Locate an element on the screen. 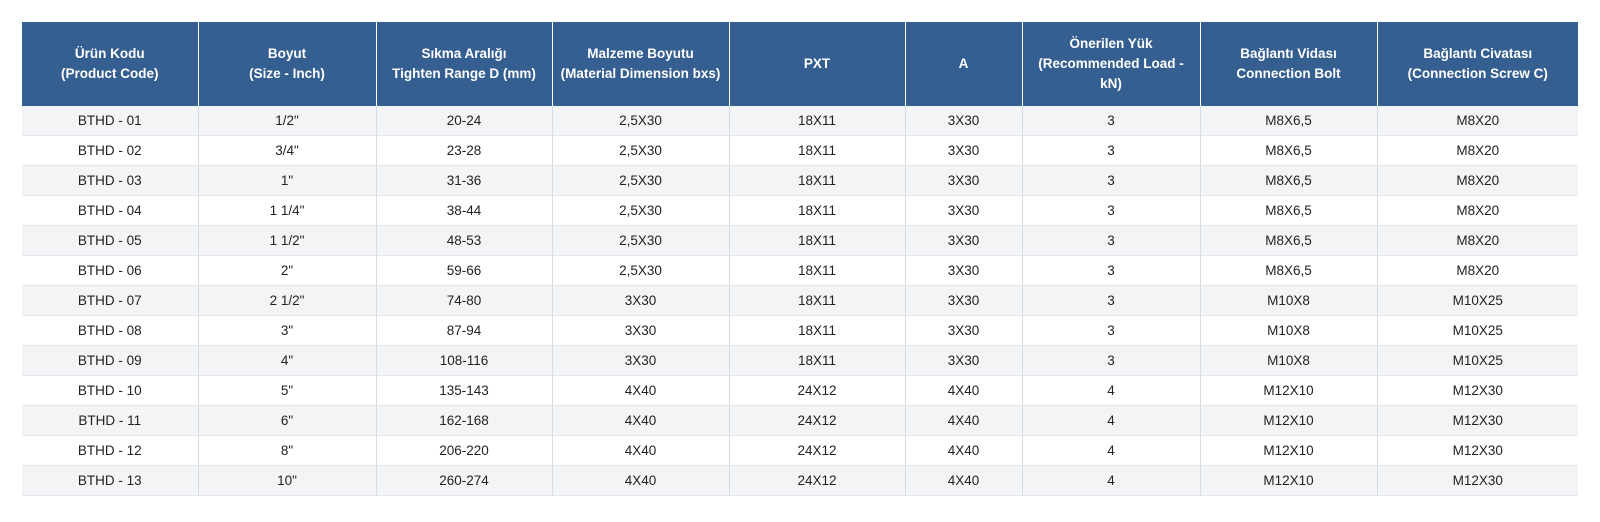 This screenshot has height=522, width=1600. cell-product-code: BTHD - 11 is located at coordinates (110, 420).